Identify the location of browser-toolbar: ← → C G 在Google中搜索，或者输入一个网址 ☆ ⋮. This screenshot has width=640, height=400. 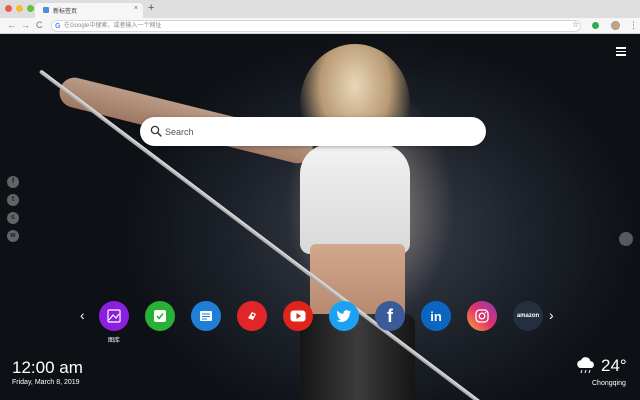
(320, 26).